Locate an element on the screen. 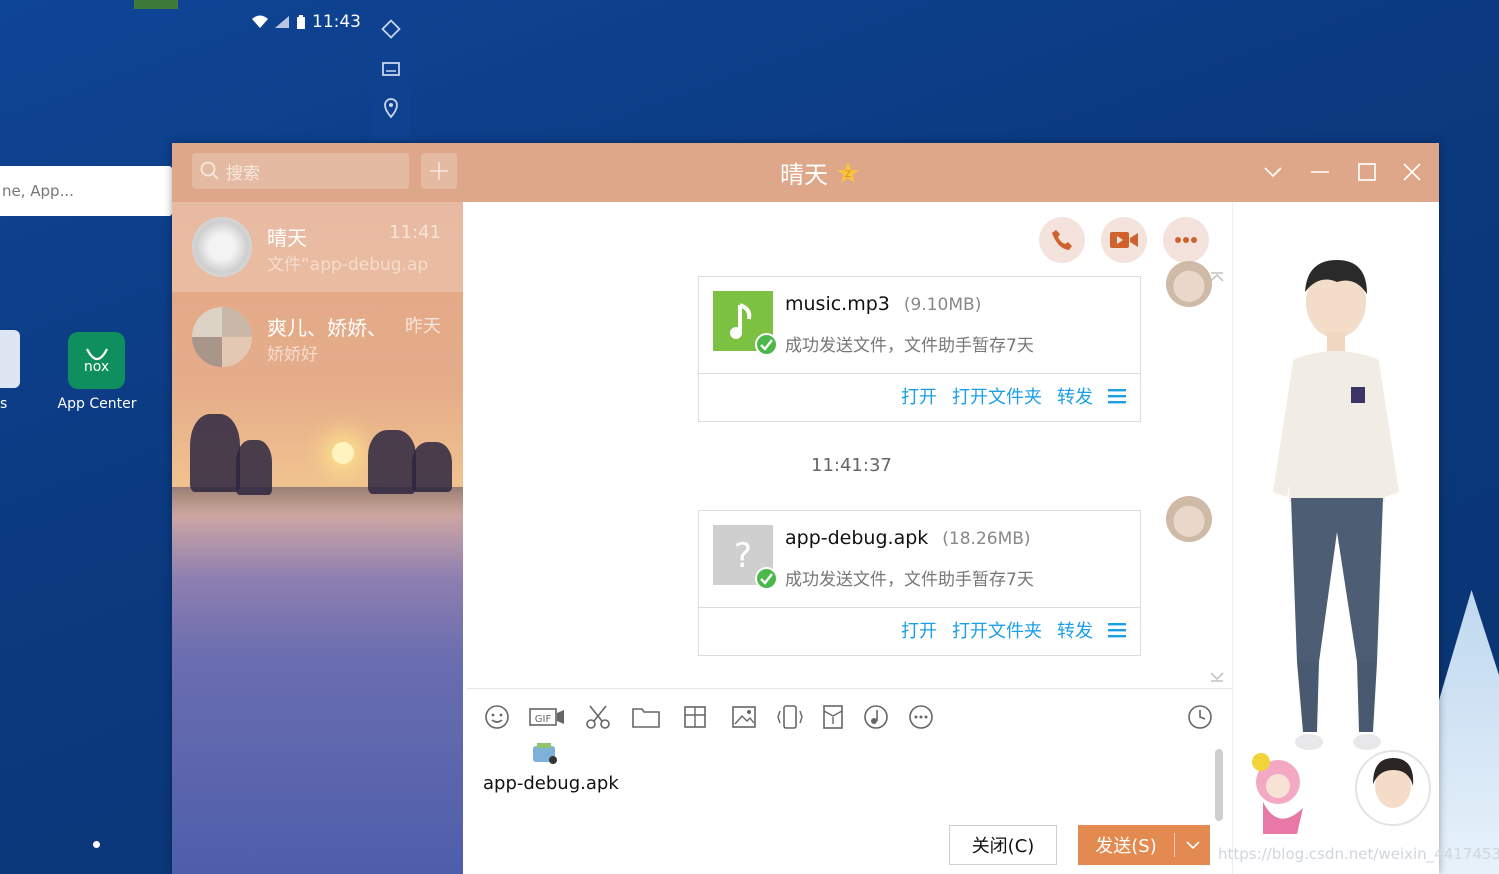 This screenshot has height=874, width=1499. conversation-item-group: 爽儿、娇娇、 昨天 娇娇好 is located at coordinates (317, 337).